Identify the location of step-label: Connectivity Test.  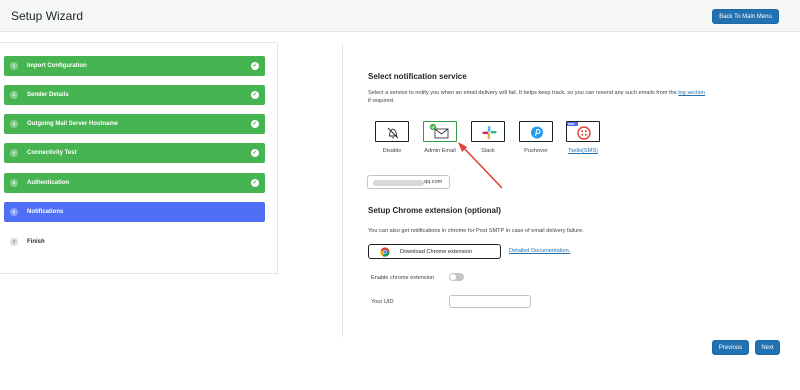
(52, 153).